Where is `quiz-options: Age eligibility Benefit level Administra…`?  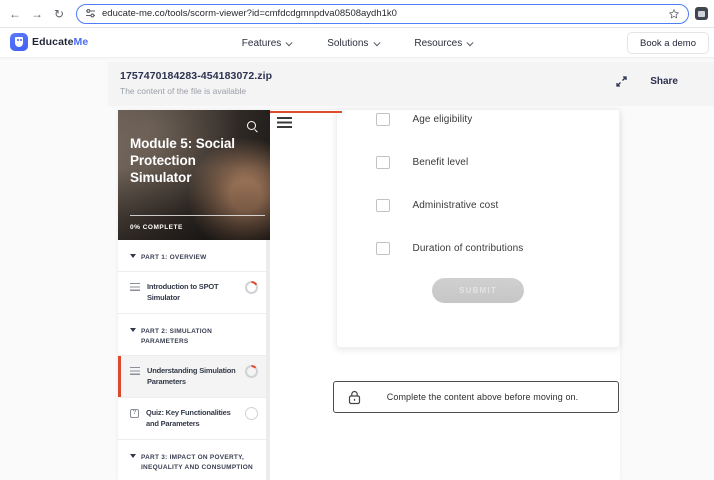 quiz-options: Age eligibility Benefit level Administra… is located at coordinates (478, 184).